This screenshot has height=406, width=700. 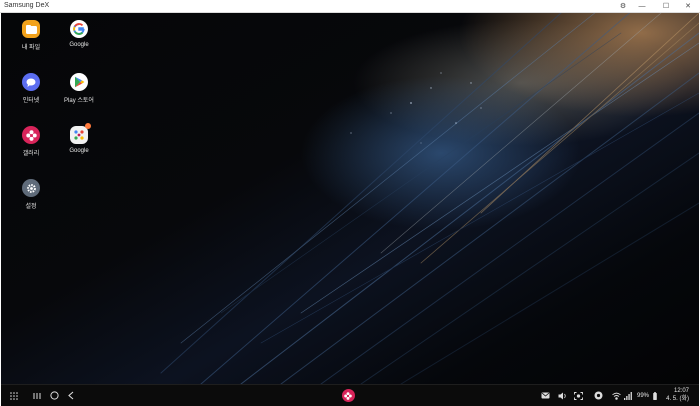 I want to click on gear-icon, so click(x=31, y=188).